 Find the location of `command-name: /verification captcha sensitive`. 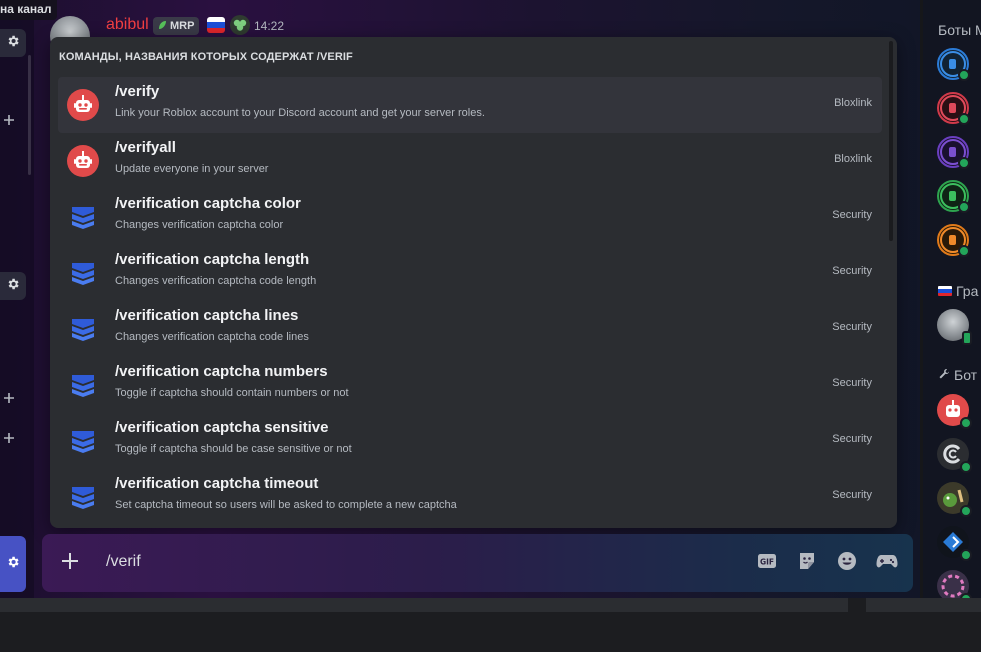

command-name: /verification captcha sensitive is located at coordinates (222, 427).